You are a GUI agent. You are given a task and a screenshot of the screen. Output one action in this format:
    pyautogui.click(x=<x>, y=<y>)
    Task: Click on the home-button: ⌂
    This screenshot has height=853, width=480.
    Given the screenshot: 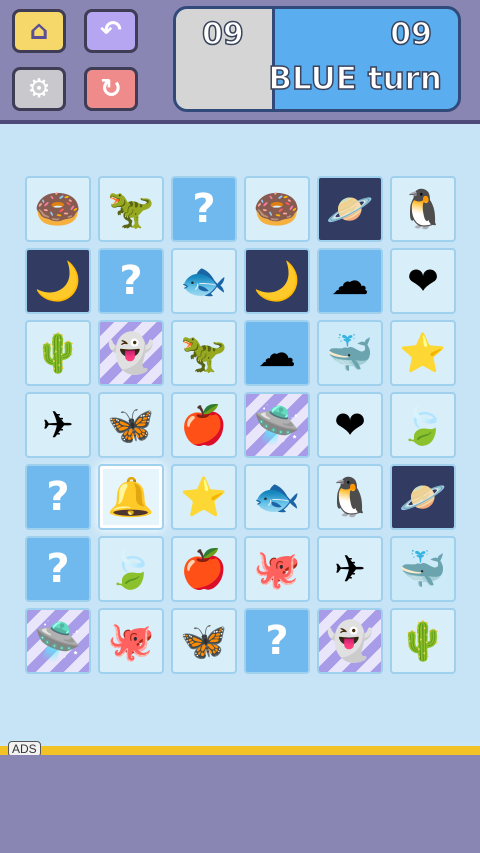 What is the action you would take?
    pyautogui.click(x=39, y=31)
    